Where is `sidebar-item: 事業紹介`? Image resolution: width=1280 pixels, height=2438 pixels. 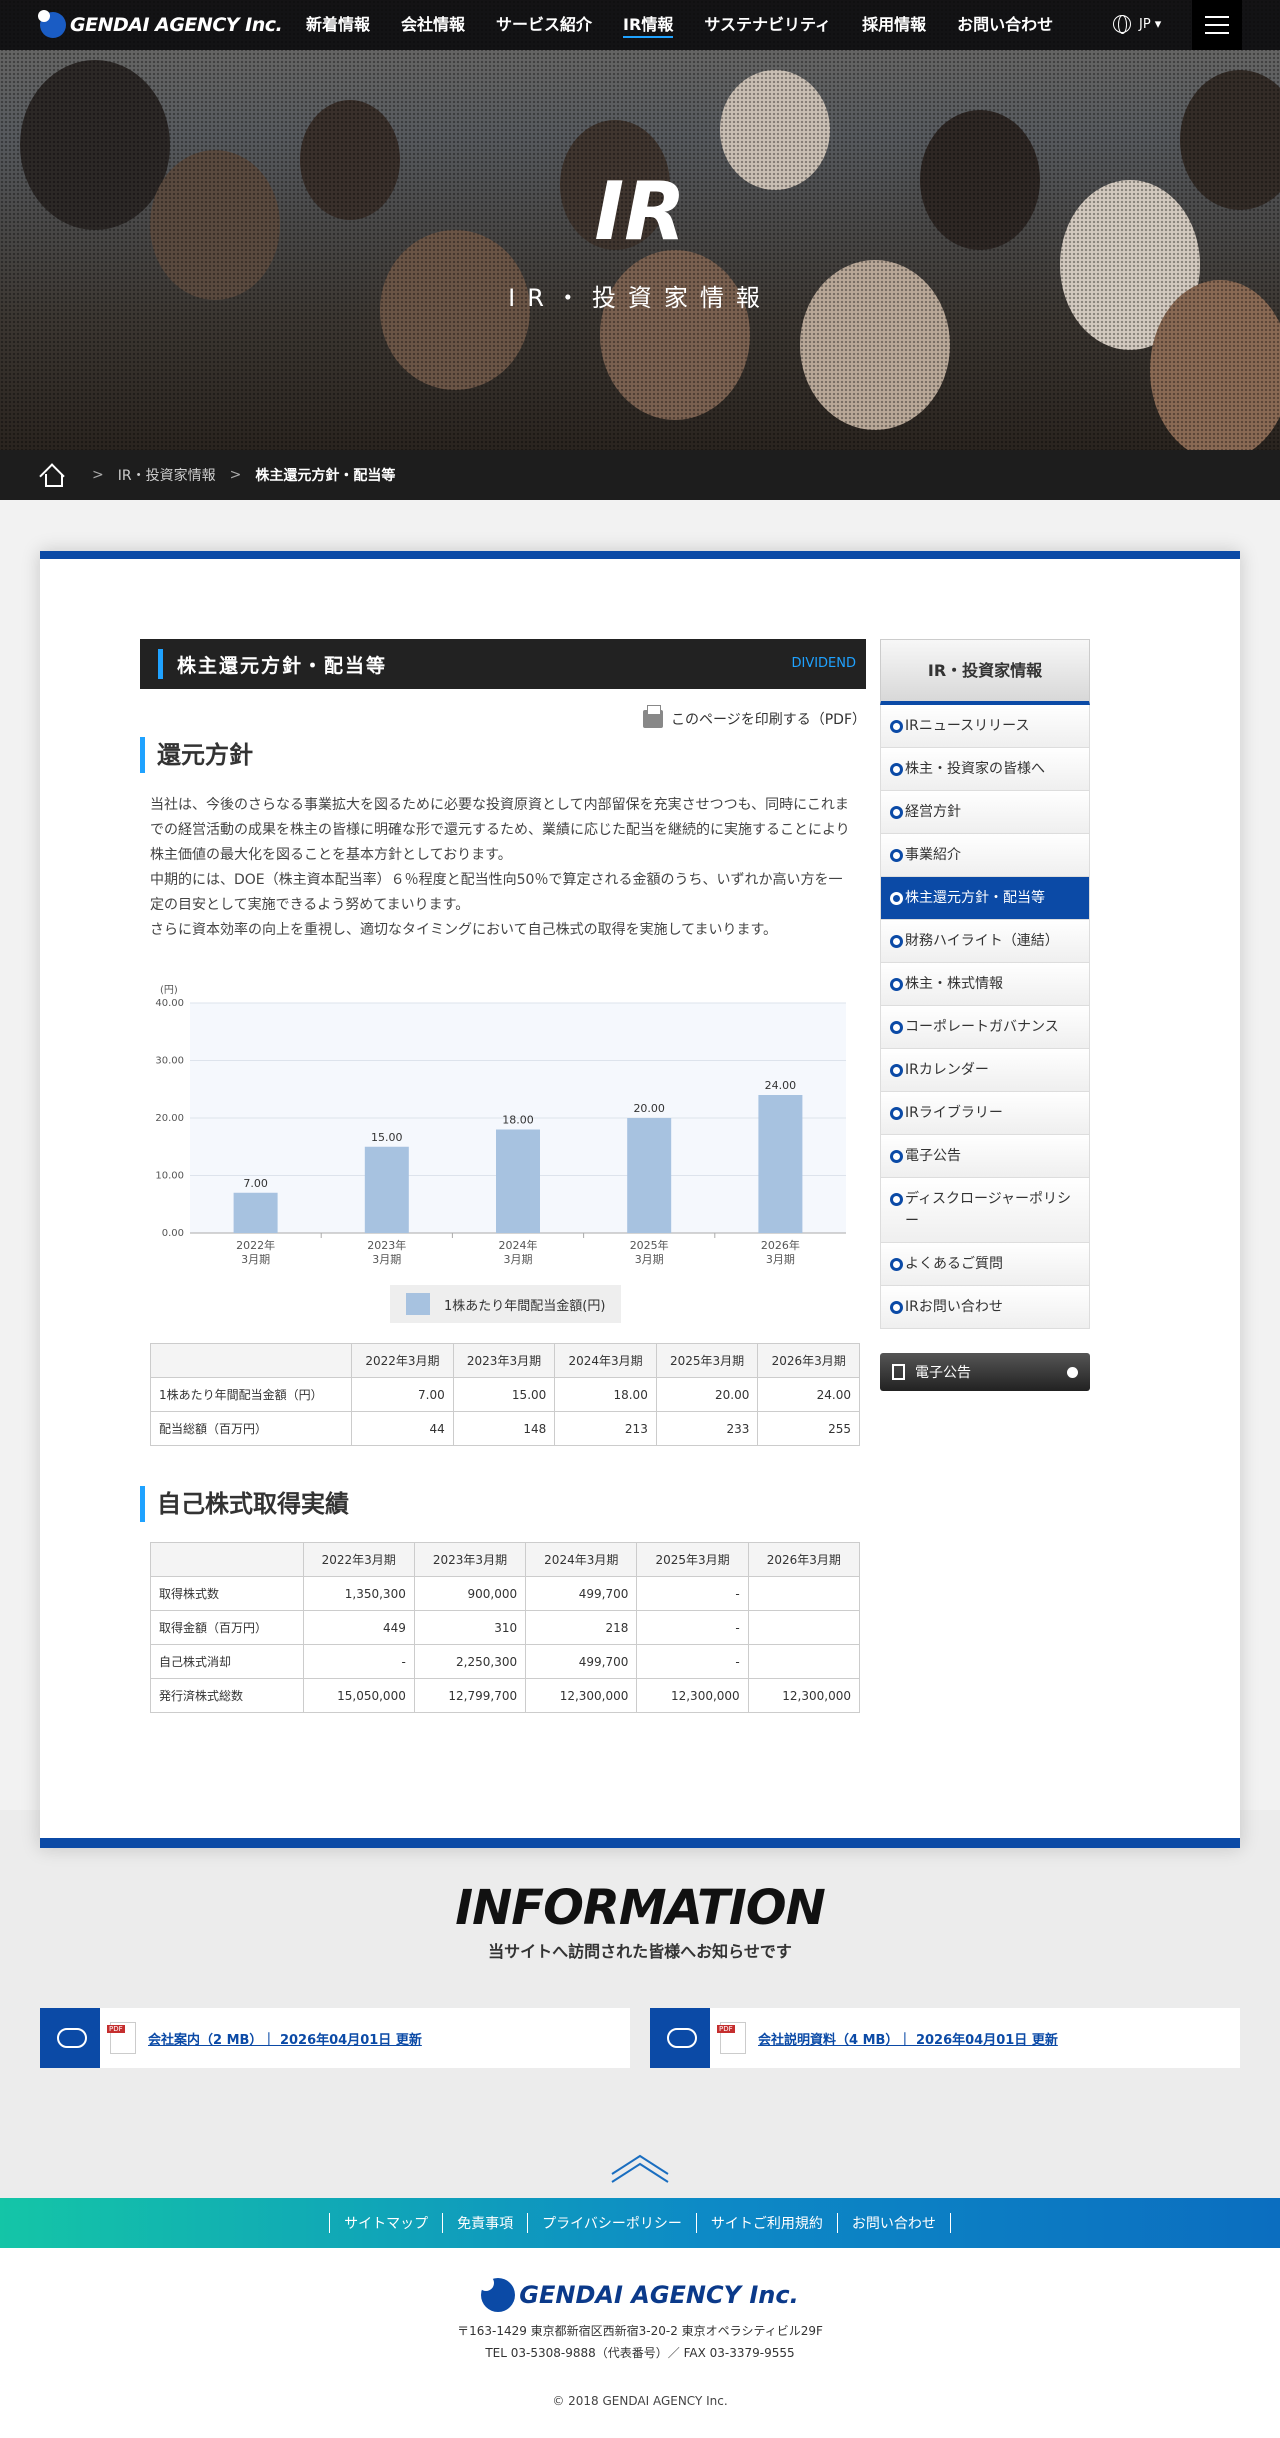 sidebar-item: 事業紹介 is located at coordinates (985, 855).